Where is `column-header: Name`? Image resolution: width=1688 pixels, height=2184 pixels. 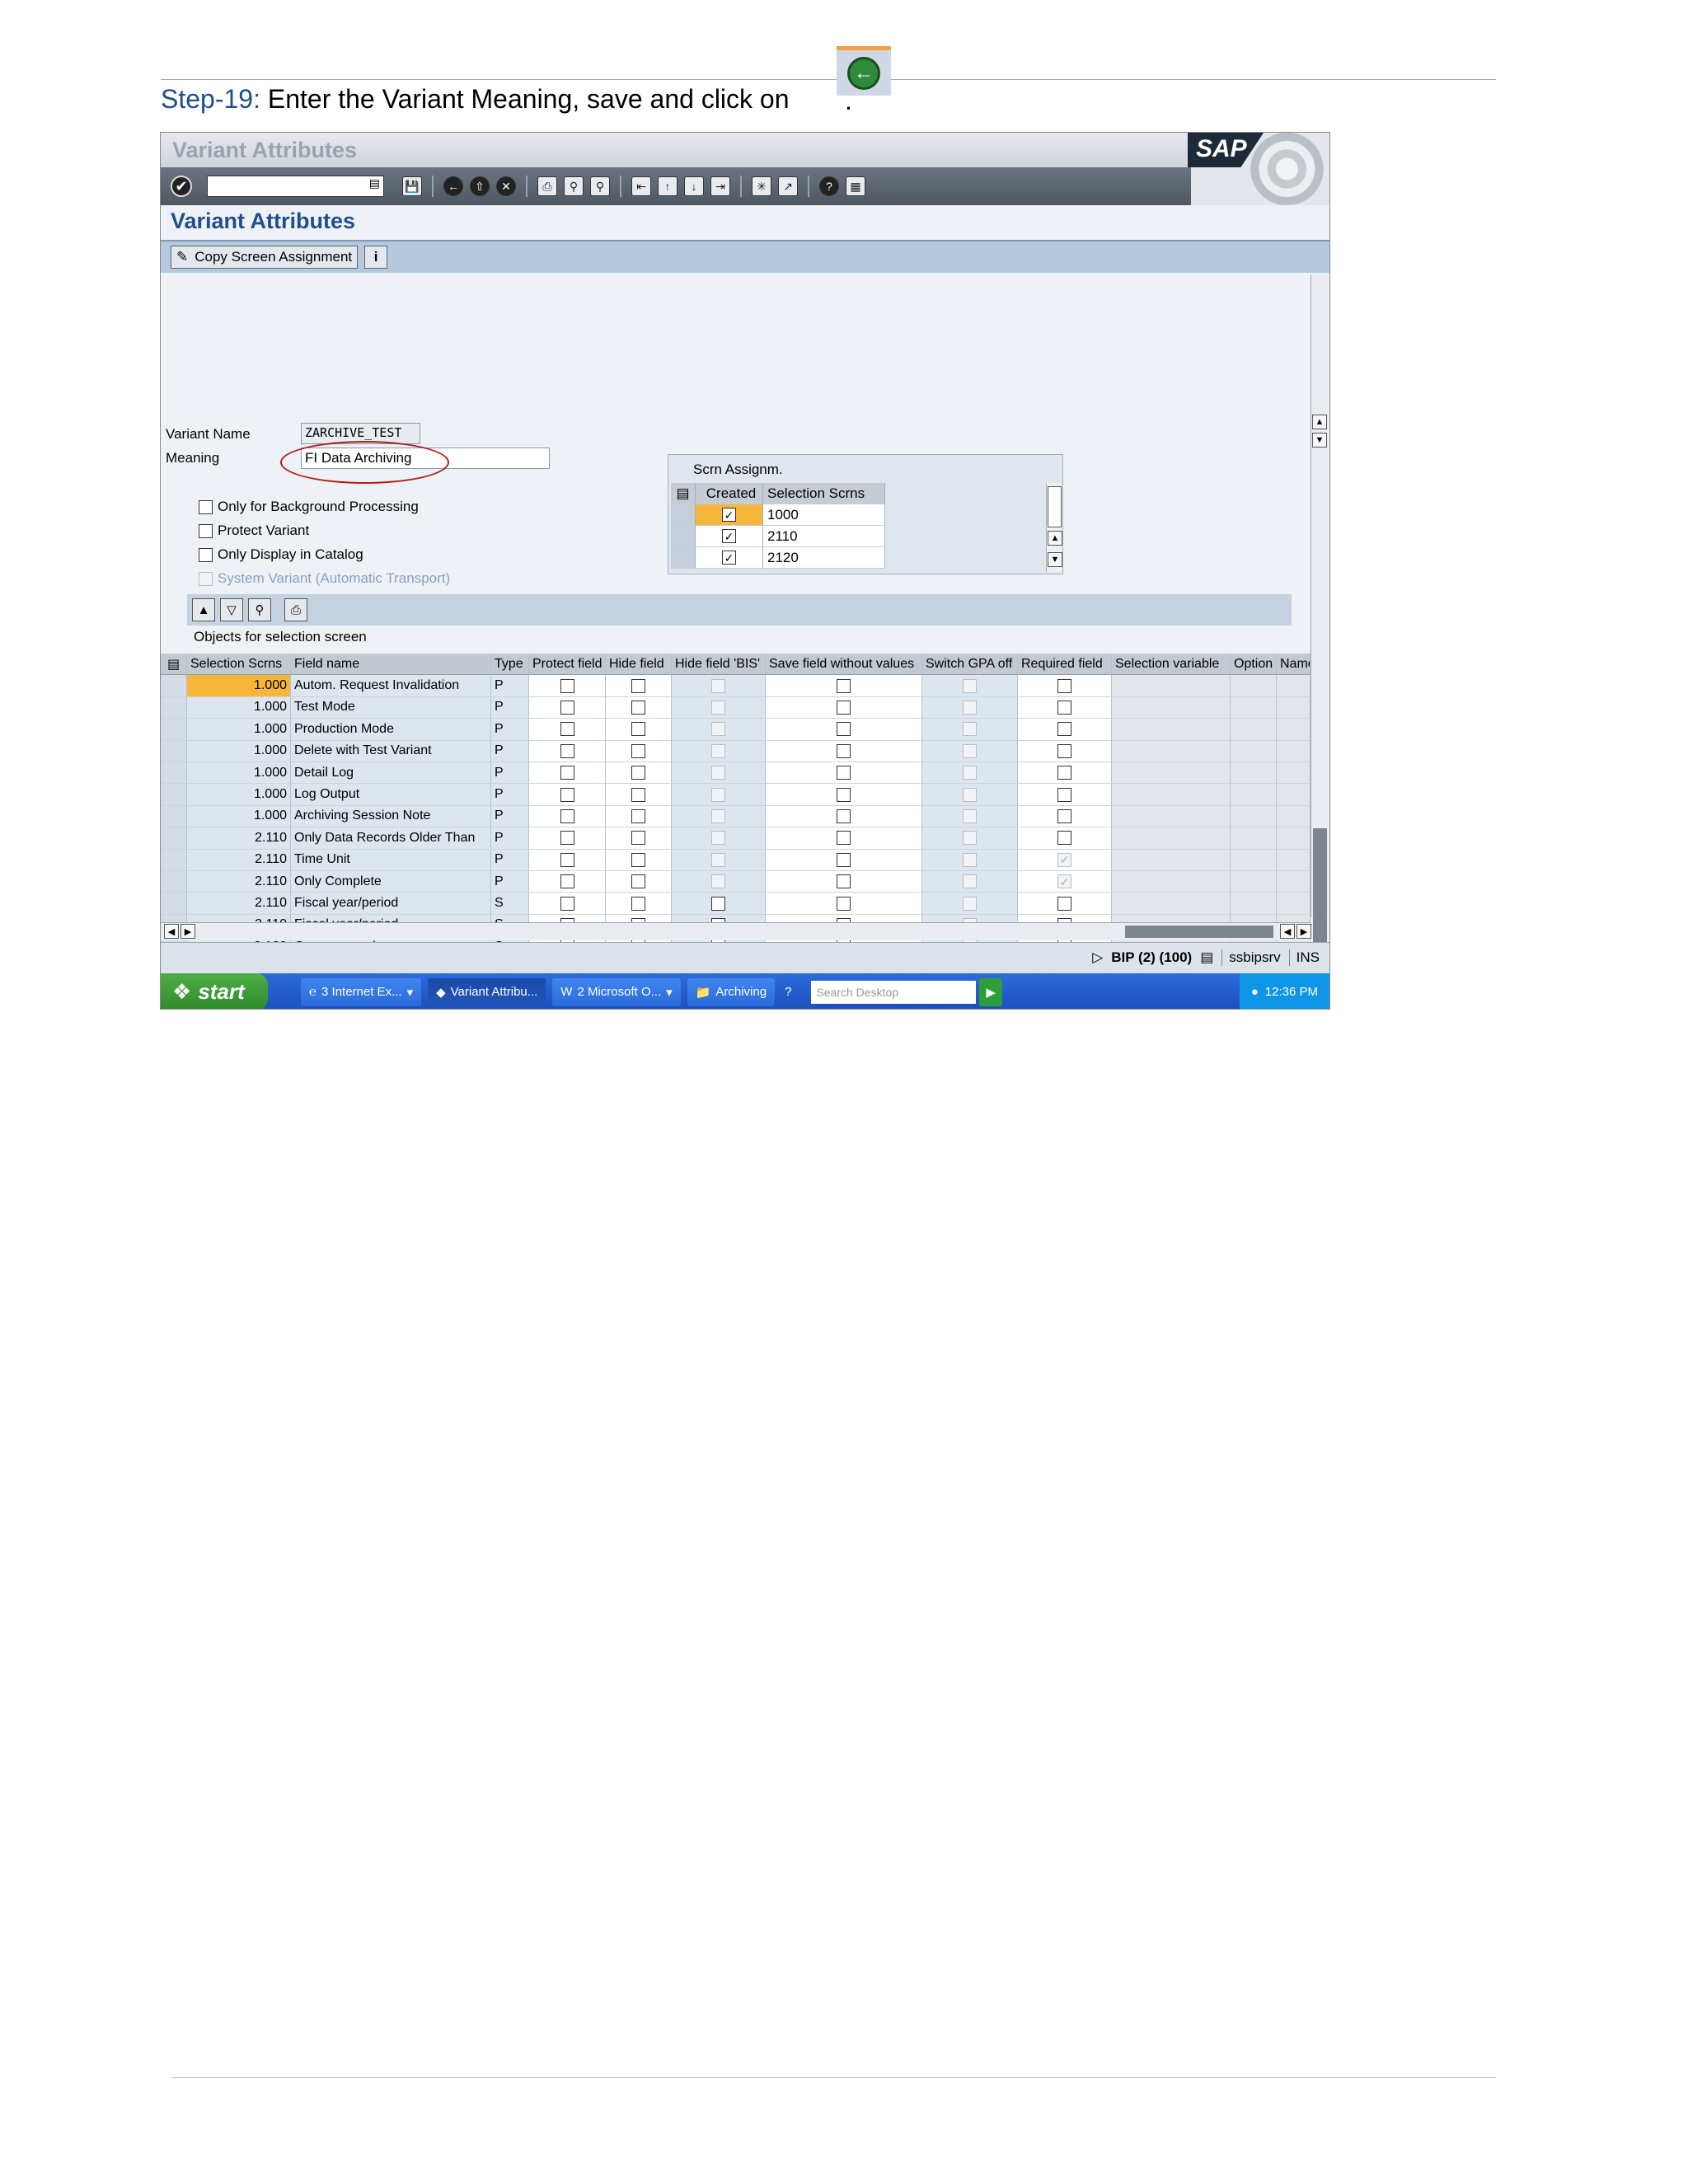
column-header: Name is located at coordinates (1294, 665).